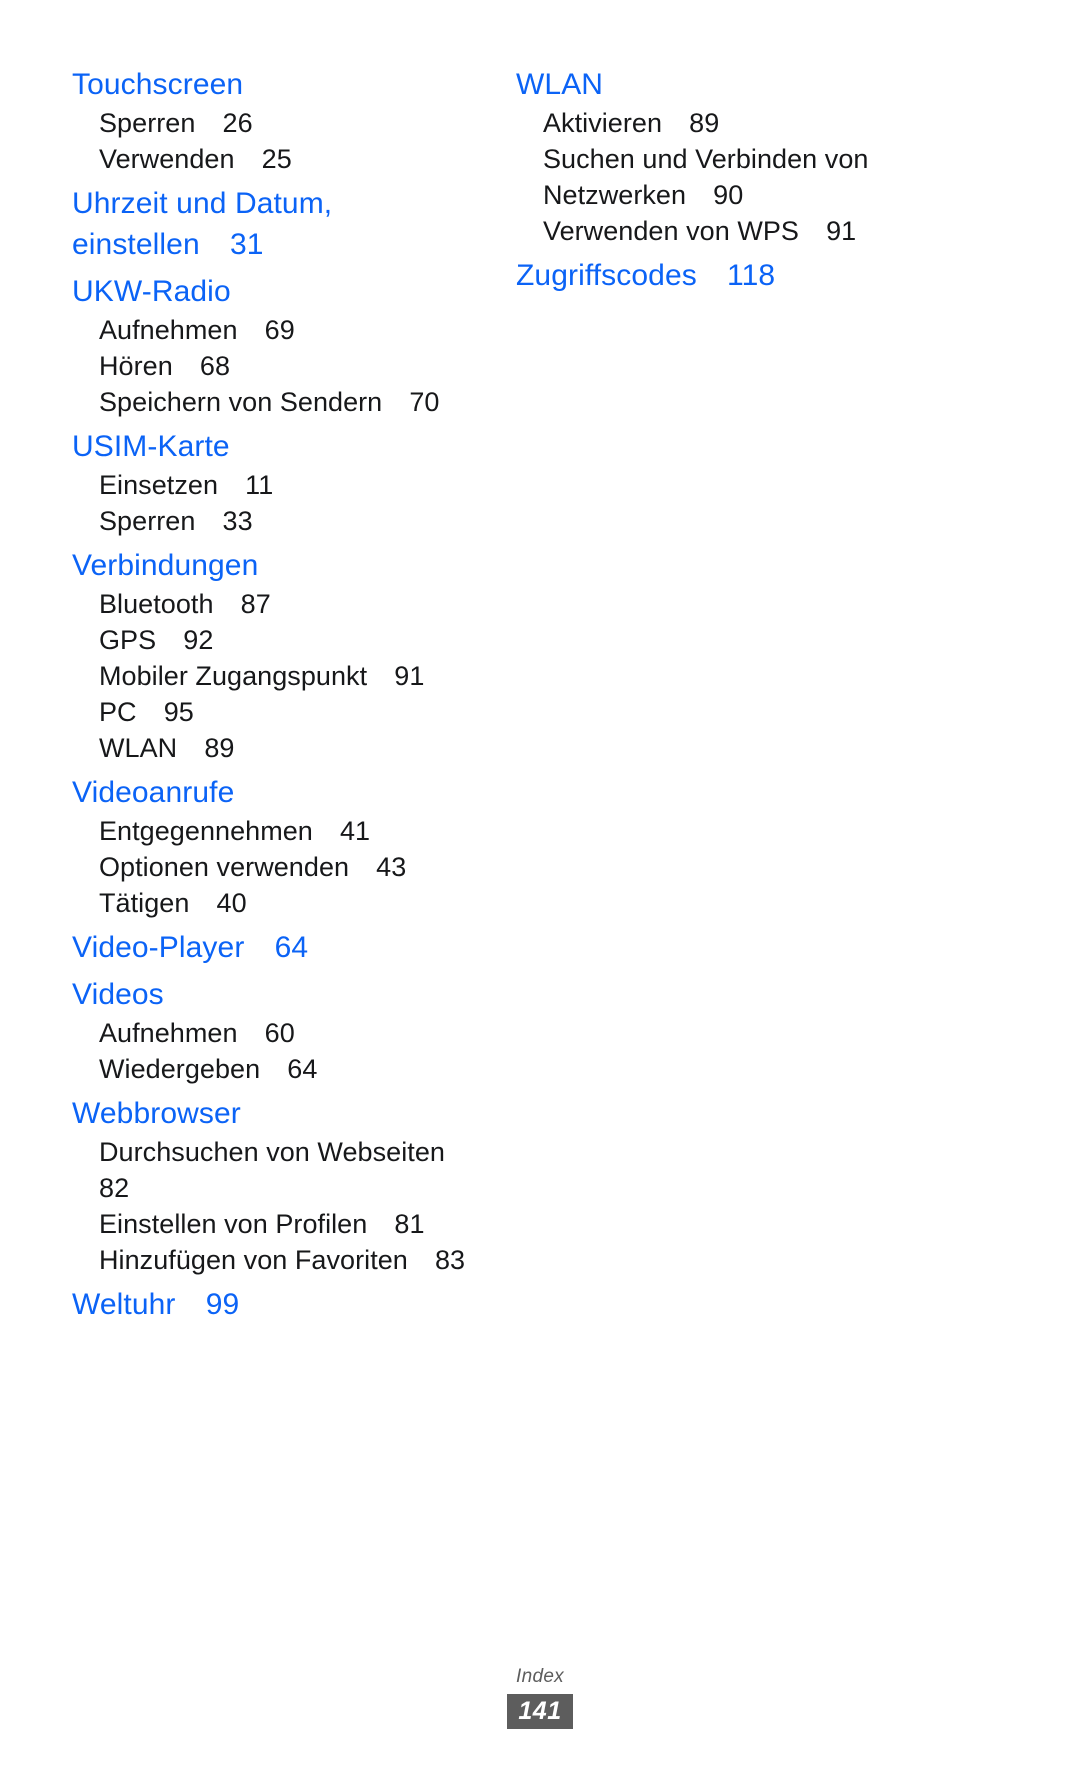  What do you see at coordinates (282, 402) in the screenshot?
I see `index-entry: Speichern von Sendern 70` at bounding box center [282, 402].